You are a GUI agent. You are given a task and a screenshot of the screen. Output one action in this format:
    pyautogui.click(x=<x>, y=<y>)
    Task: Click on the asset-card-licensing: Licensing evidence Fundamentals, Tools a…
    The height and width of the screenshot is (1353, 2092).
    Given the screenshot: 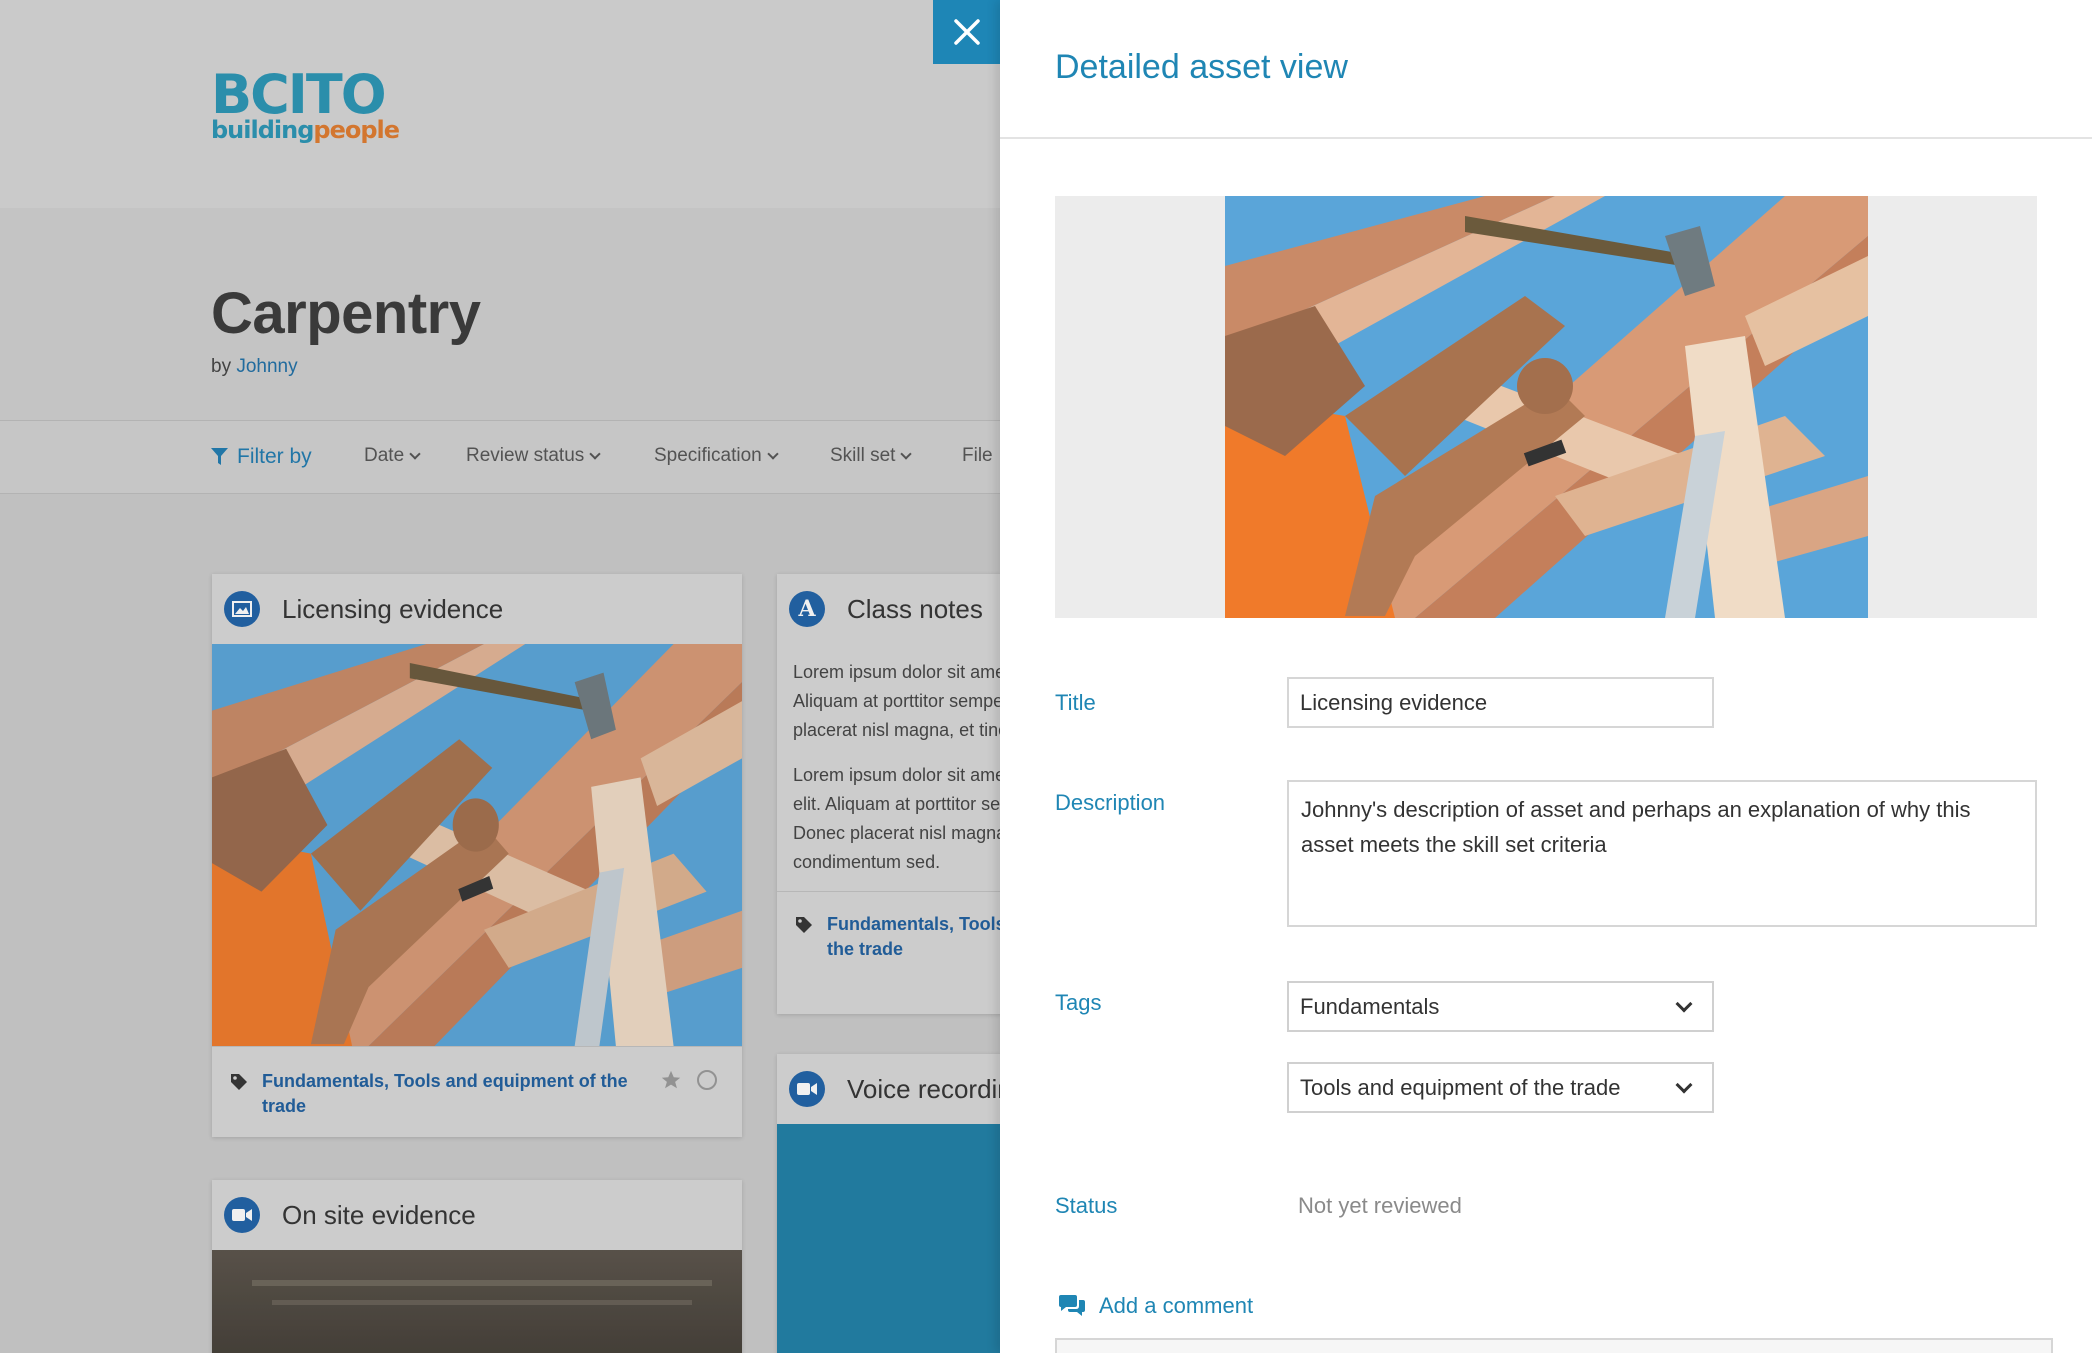 What is the action you would take?
    pyautogui.click(x=477, y=855)
    